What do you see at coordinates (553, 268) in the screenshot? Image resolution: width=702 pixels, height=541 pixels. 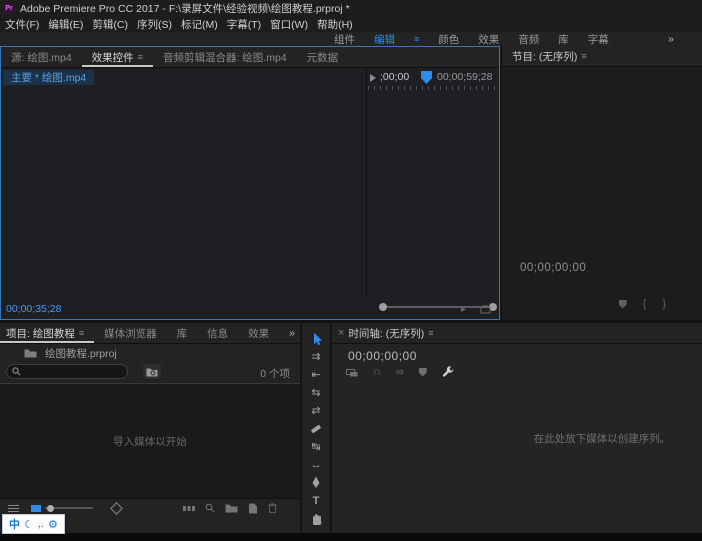 I see `program-timecode: 00;00;00;00` at bounding box center [553, 268].